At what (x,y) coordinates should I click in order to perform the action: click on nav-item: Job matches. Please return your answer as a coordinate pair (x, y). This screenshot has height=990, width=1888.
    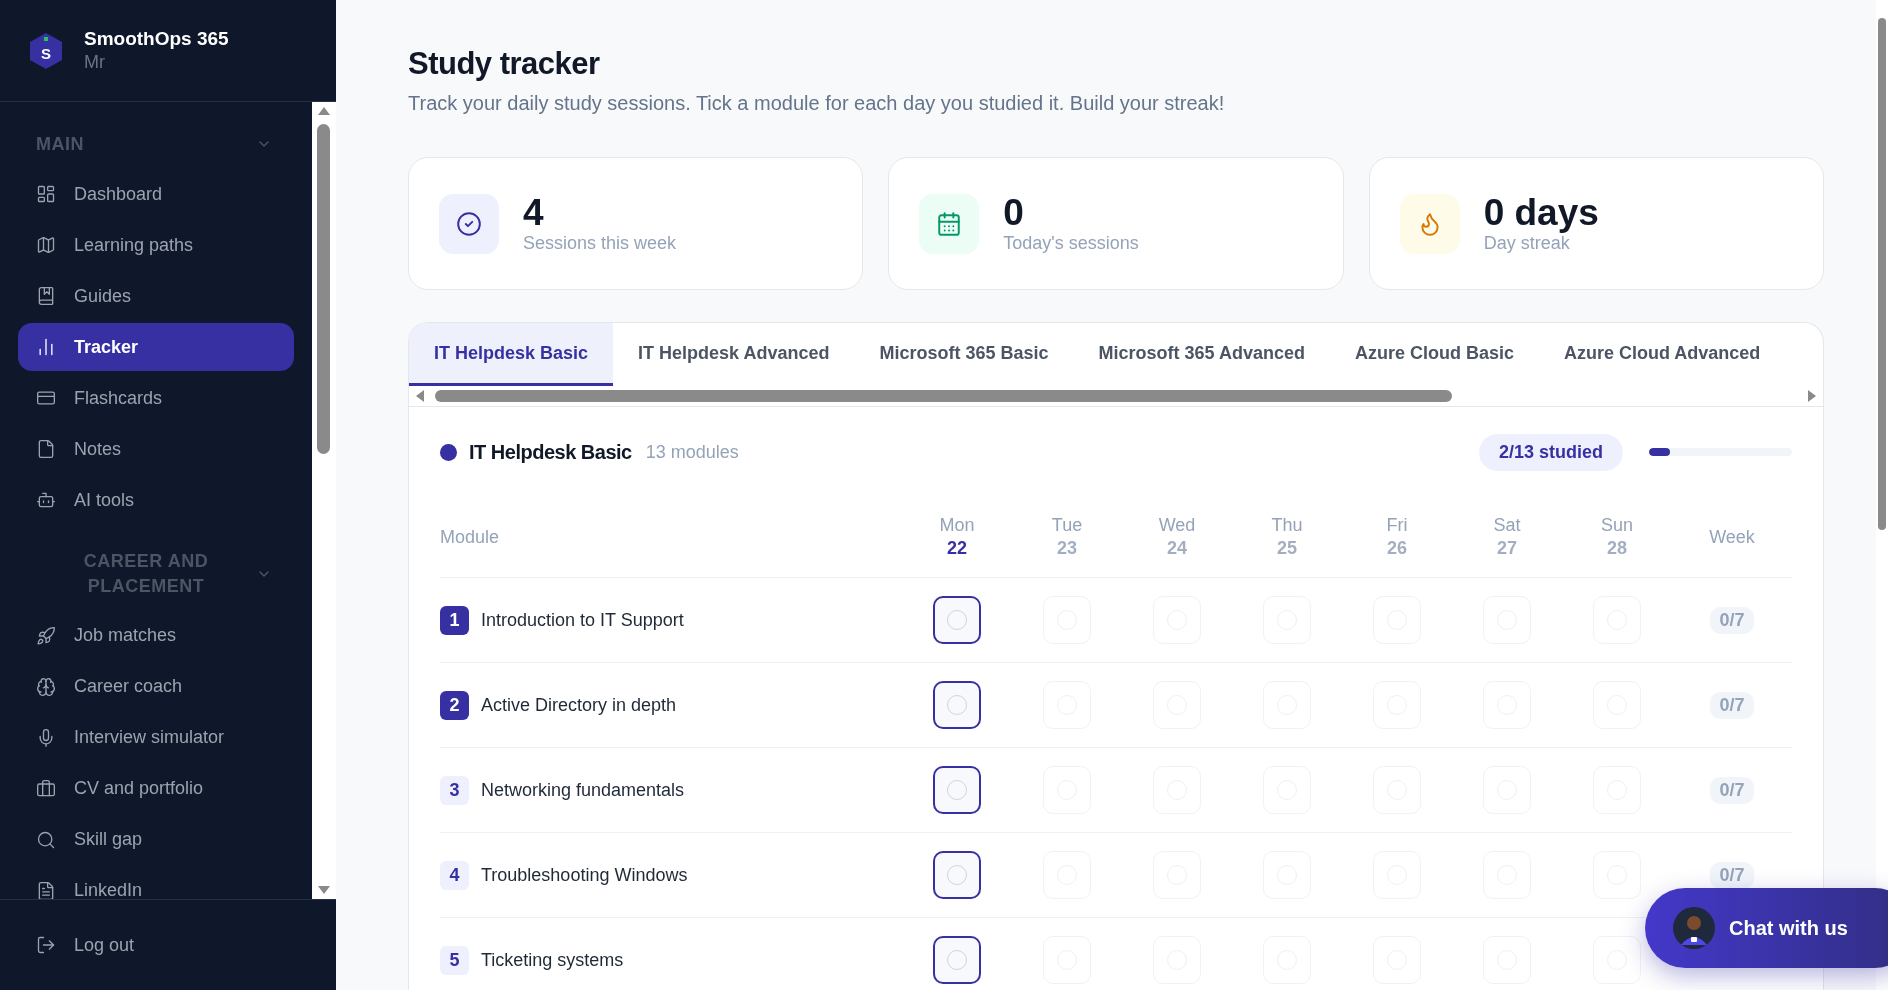
    Looking at the image, I should click on (156, 635).